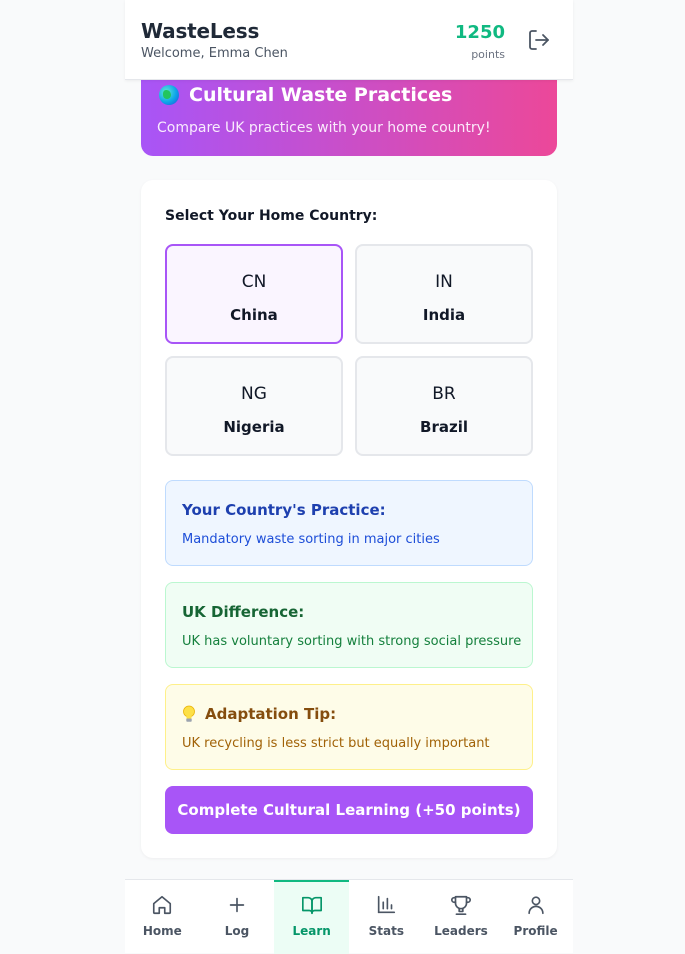  Describe the element at coordinates (237, 931) in the screenshot. I see `nav-label: Log` at that location.